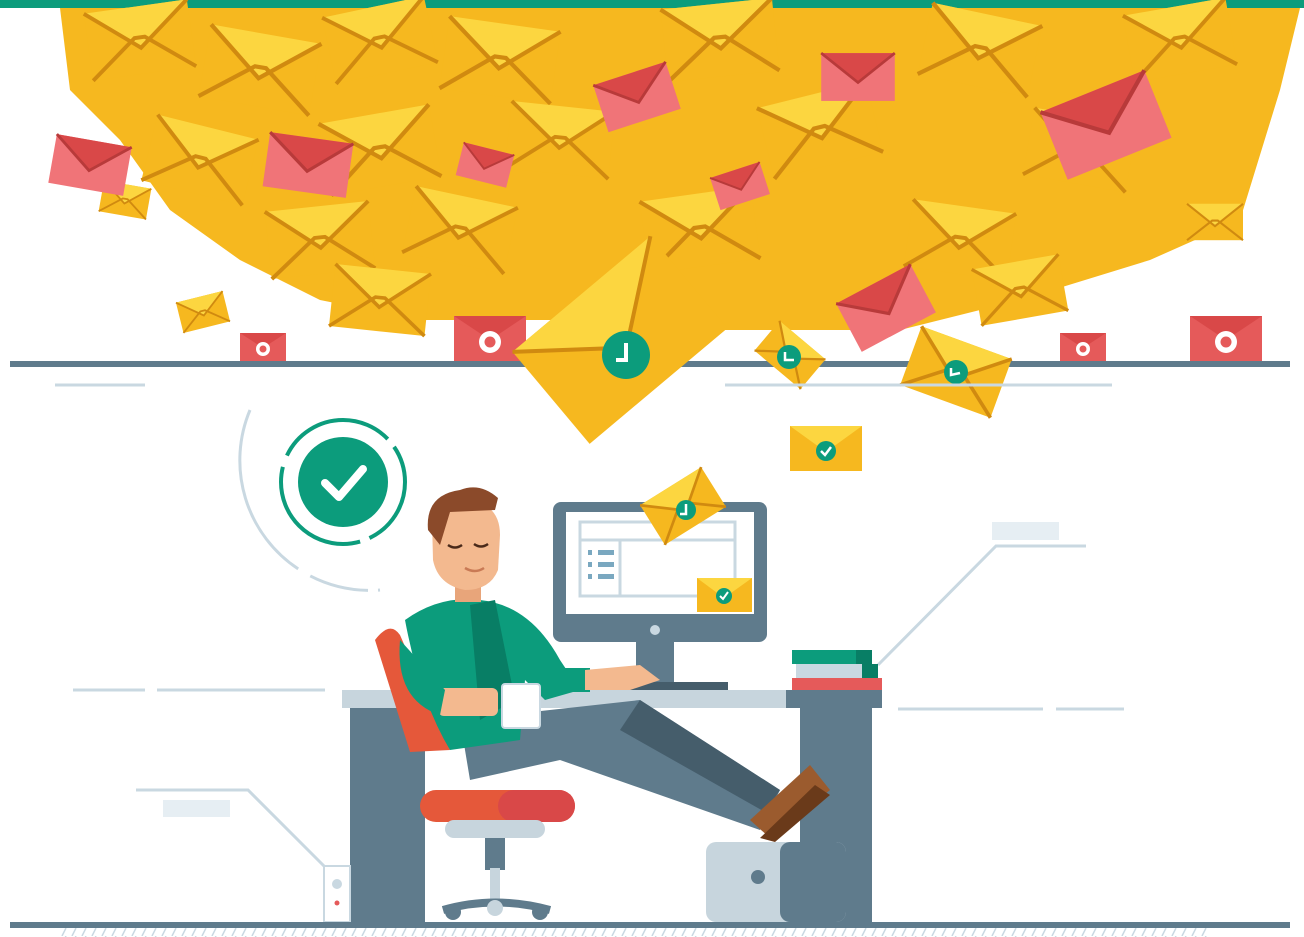 This screenshot has width=1304, height=937. What do you see at coordinates (724, 595) in the screenshot?
I see `inbox-envelope` at bounding box center [724, 595].